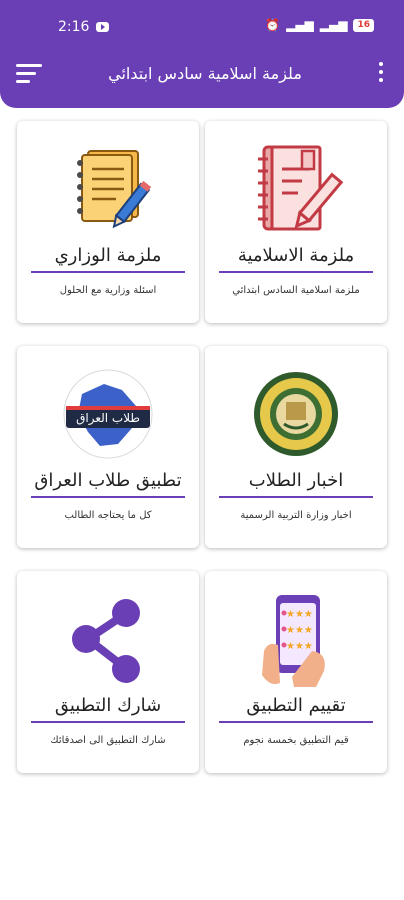  What do you see at coordinates (29, 74) in the screenshot?
I see `menu-icon` at bounding box center [29, 74].